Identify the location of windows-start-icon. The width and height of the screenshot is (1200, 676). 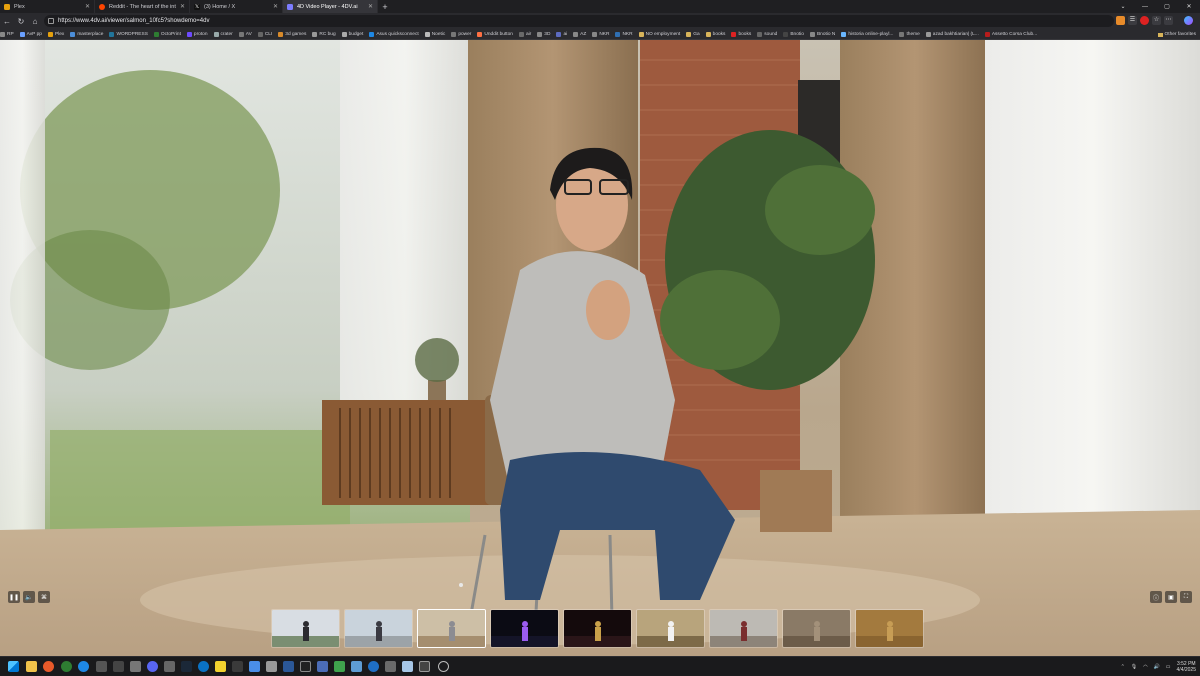
(13, 666).